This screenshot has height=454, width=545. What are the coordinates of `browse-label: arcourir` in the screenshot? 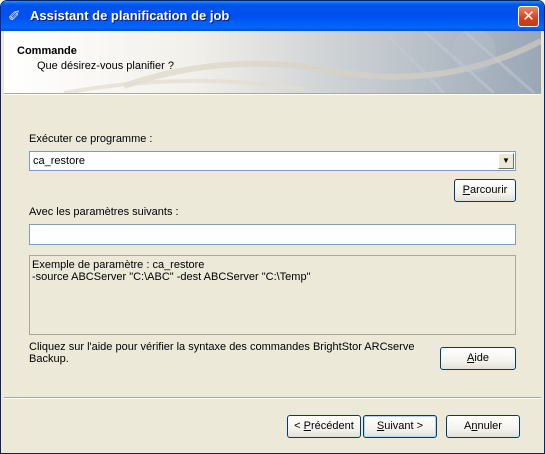 It's located at (489, 190).